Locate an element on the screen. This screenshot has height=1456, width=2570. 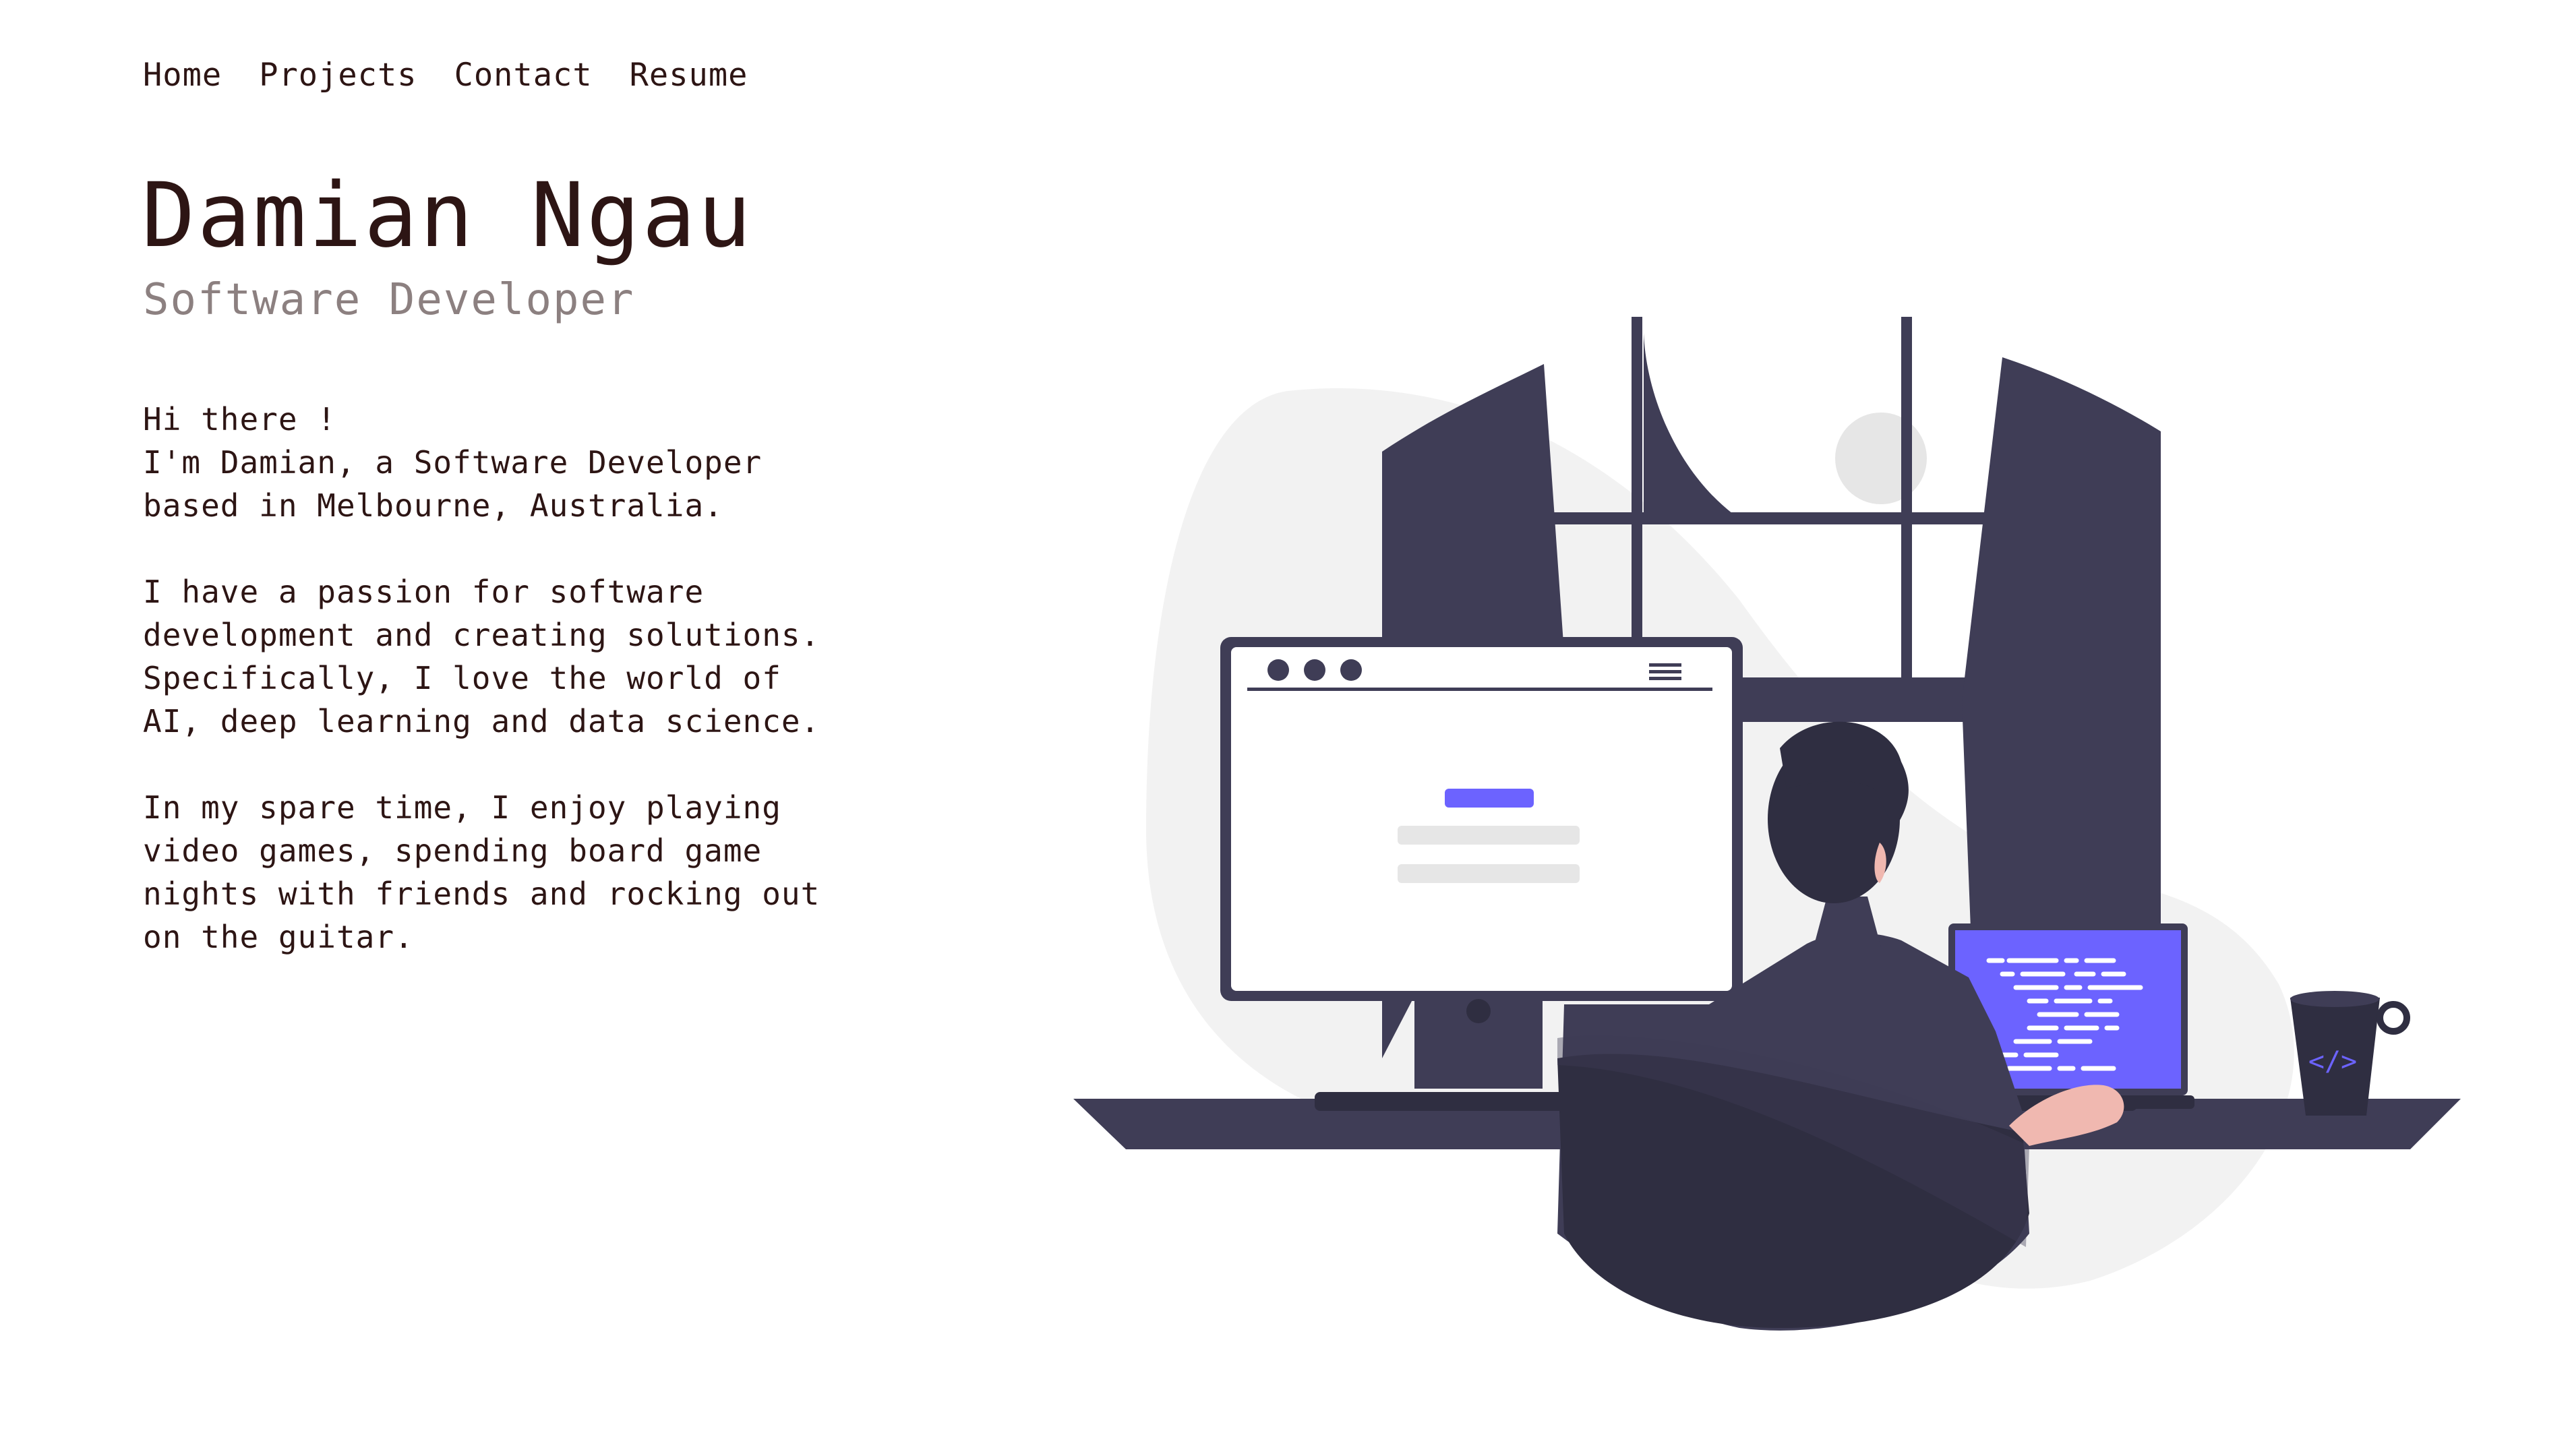
main-nav: Home Projects Contact Resume is located at coordinates (446, 75).